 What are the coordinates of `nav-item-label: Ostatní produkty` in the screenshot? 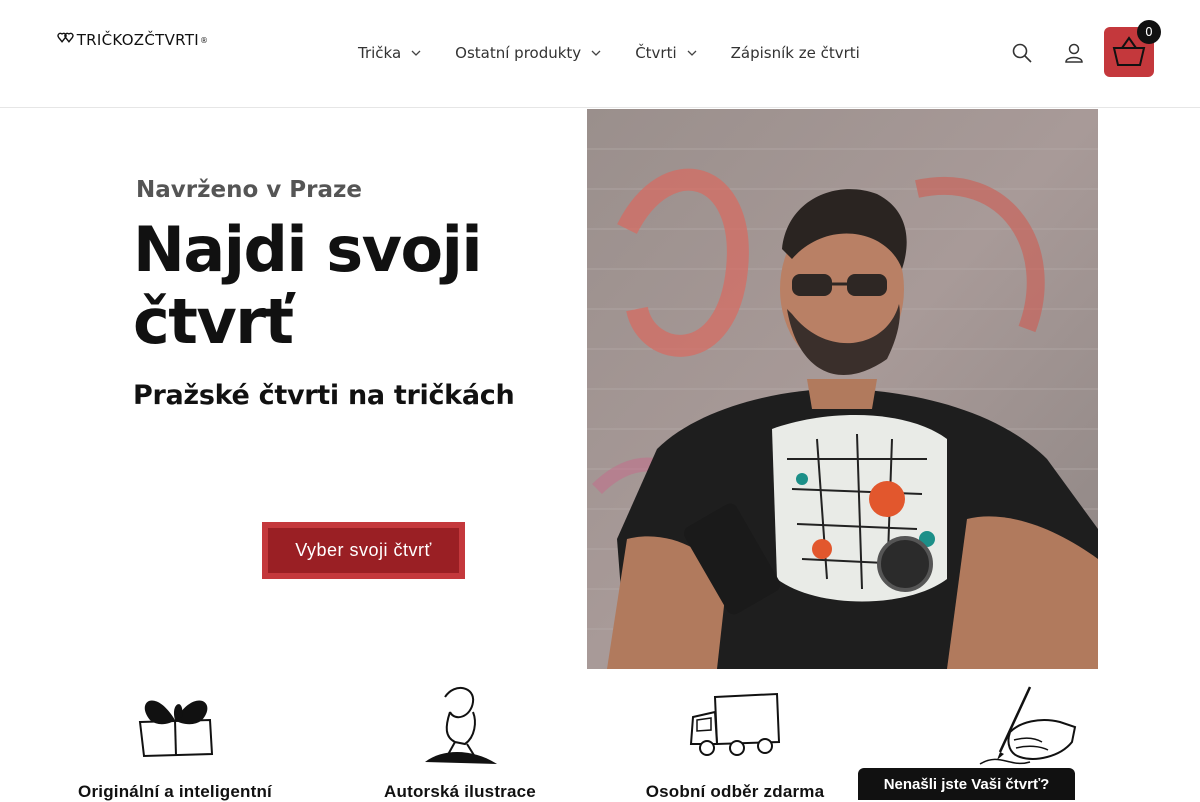 It's located at (518, 53).